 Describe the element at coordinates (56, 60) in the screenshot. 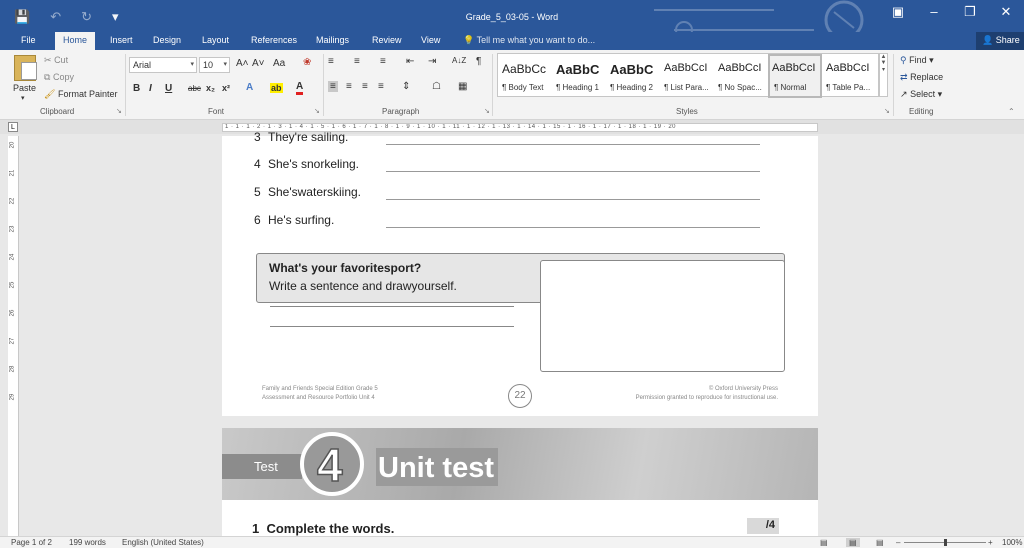

I see `cut-button: ✂ Cut` at that location.